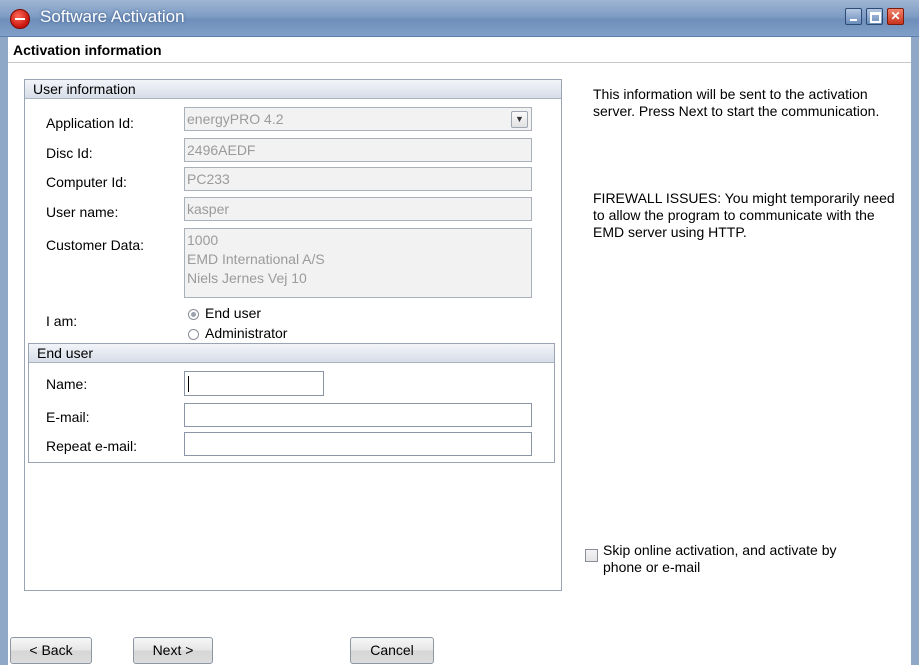  I want to click on skip-online-checkbox, so click(591, 555).